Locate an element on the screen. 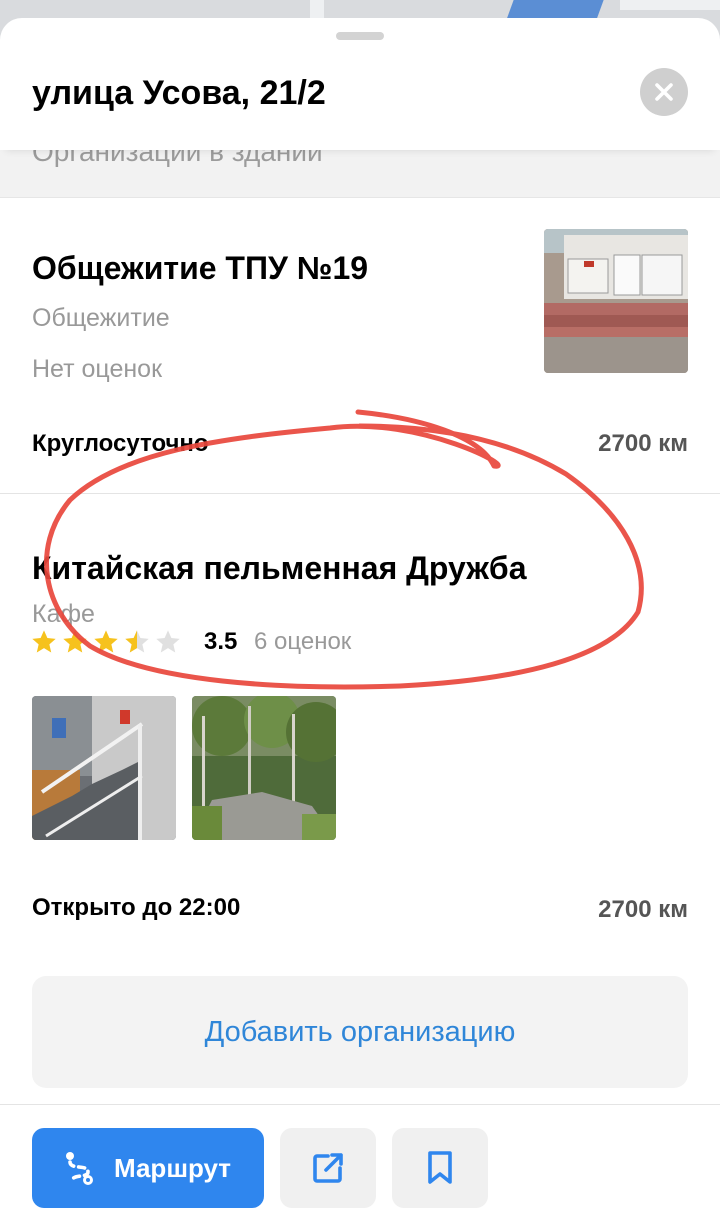  add-organization-label: Добавить организацию is located at coordinates (360, 1031).